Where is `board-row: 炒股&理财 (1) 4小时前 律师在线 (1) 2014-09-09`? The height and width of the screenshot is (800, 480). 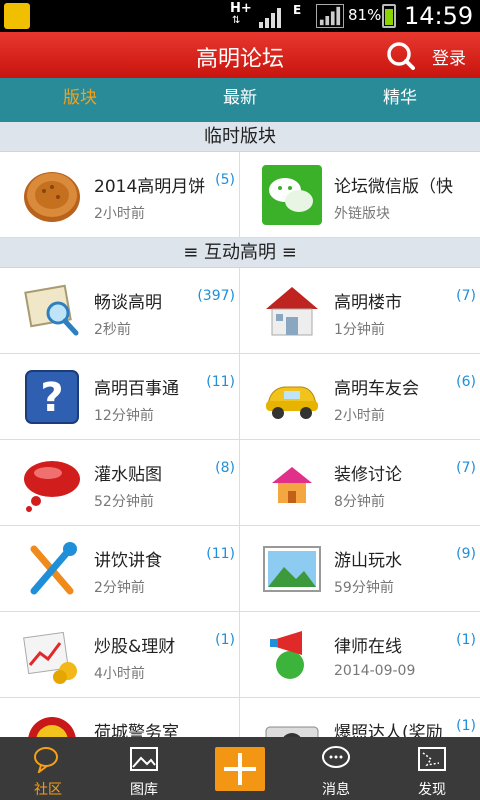 board-row: 炒股&理财 (1) 4小时前 律师在线 (1) 2014-09-09 is located at coordinates (240, 655).